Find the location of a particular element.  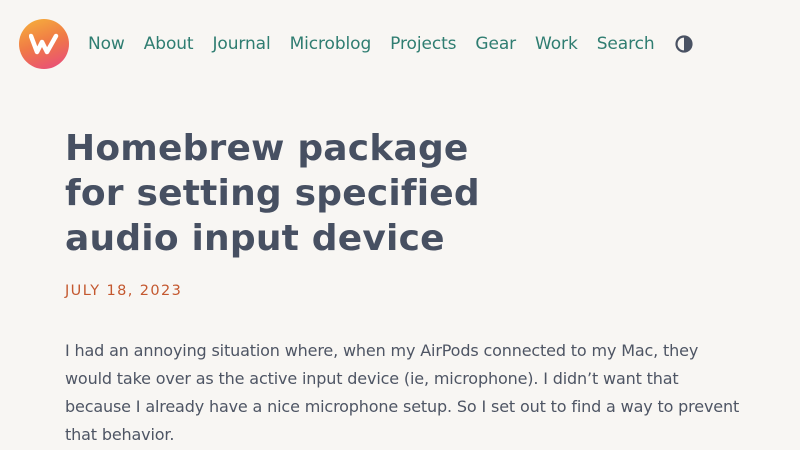

nav-link-microblog: Microblog is located at coordinates (331, 44).